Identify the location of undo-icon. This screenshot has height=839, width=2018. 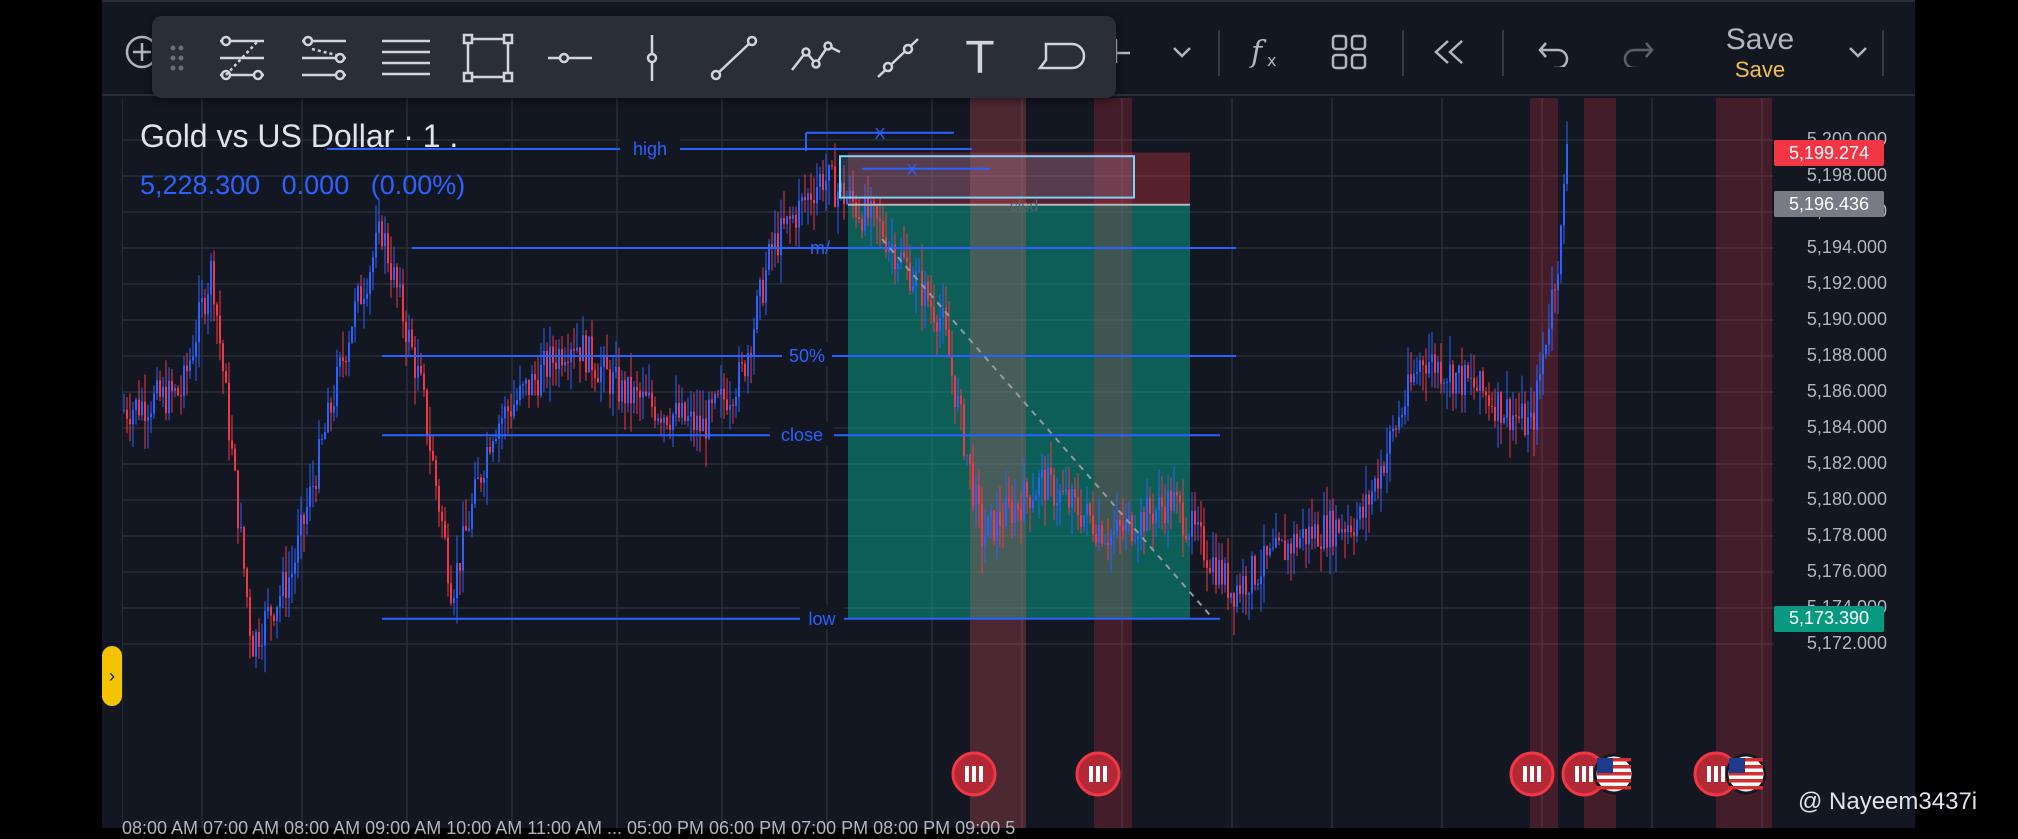
(1555, 52).